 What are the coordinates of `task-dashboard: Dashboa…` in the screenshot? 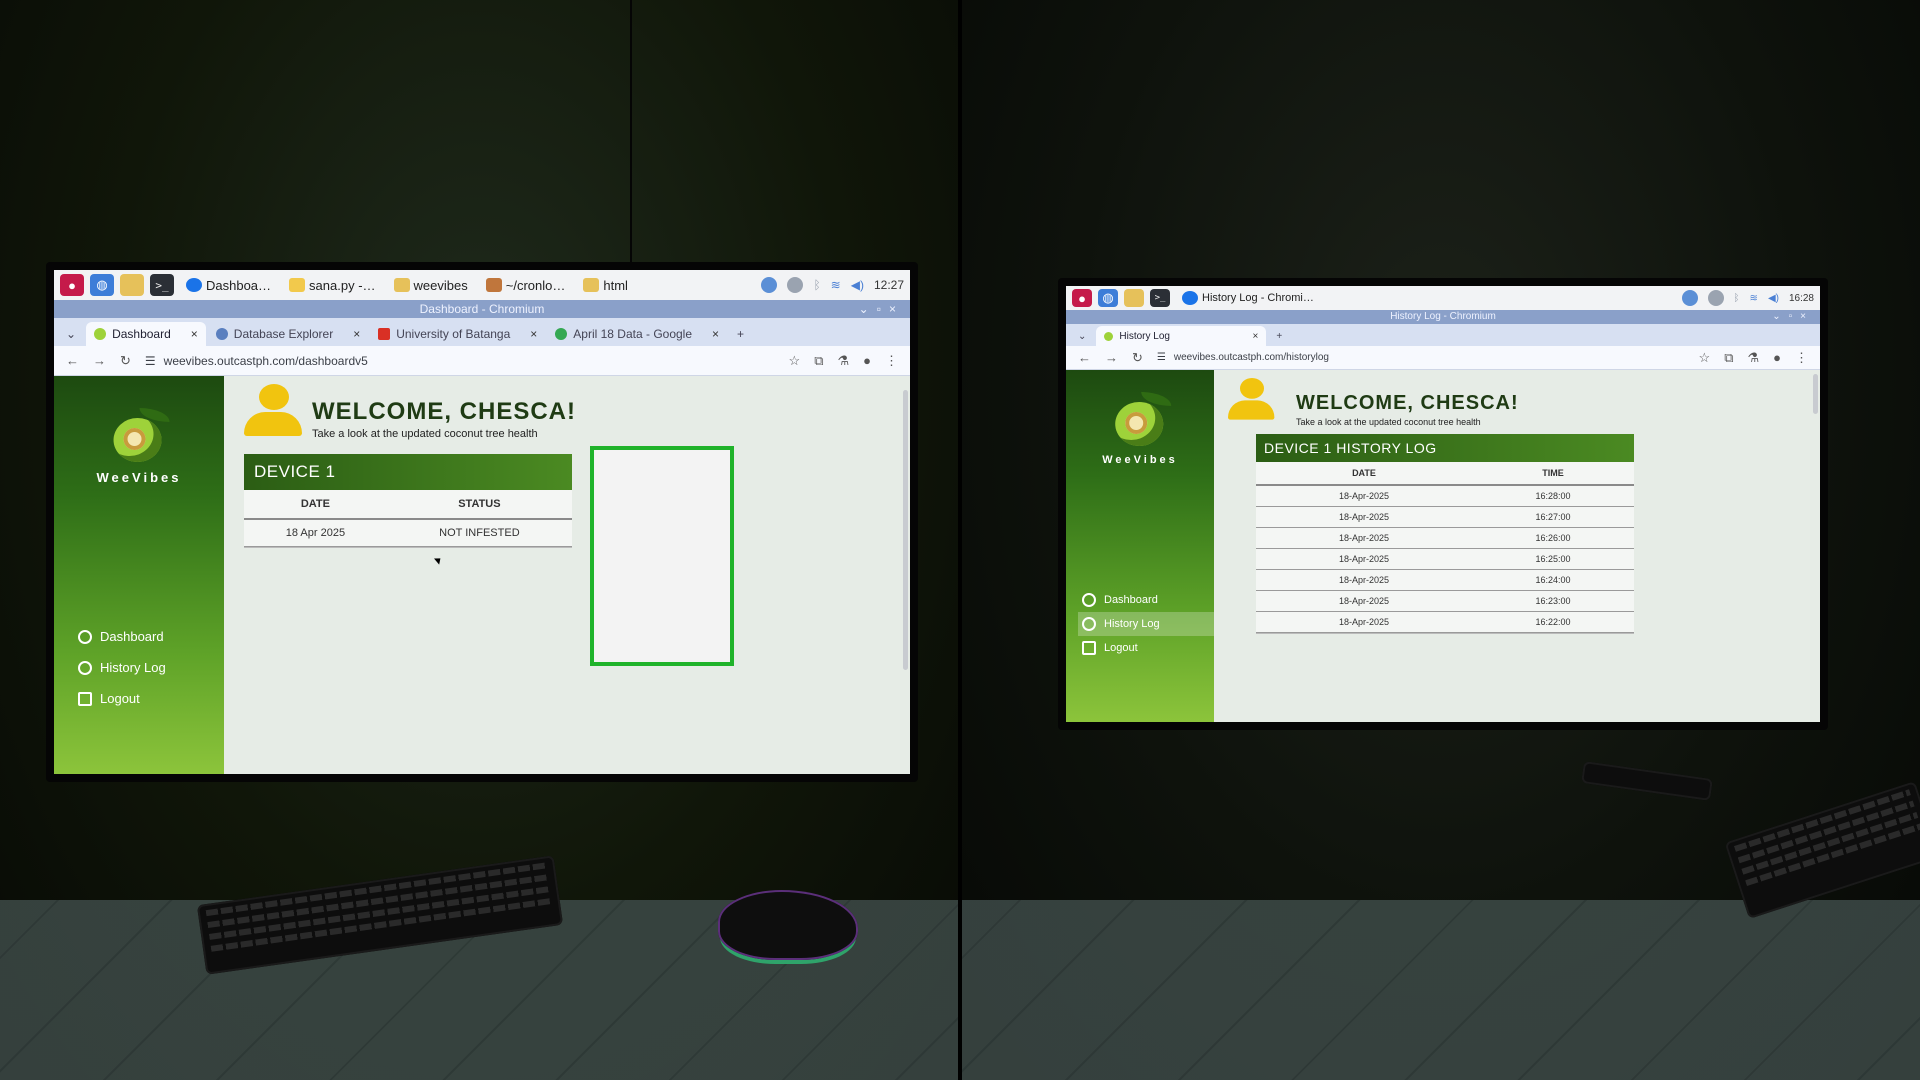 It's located at (228, 285).